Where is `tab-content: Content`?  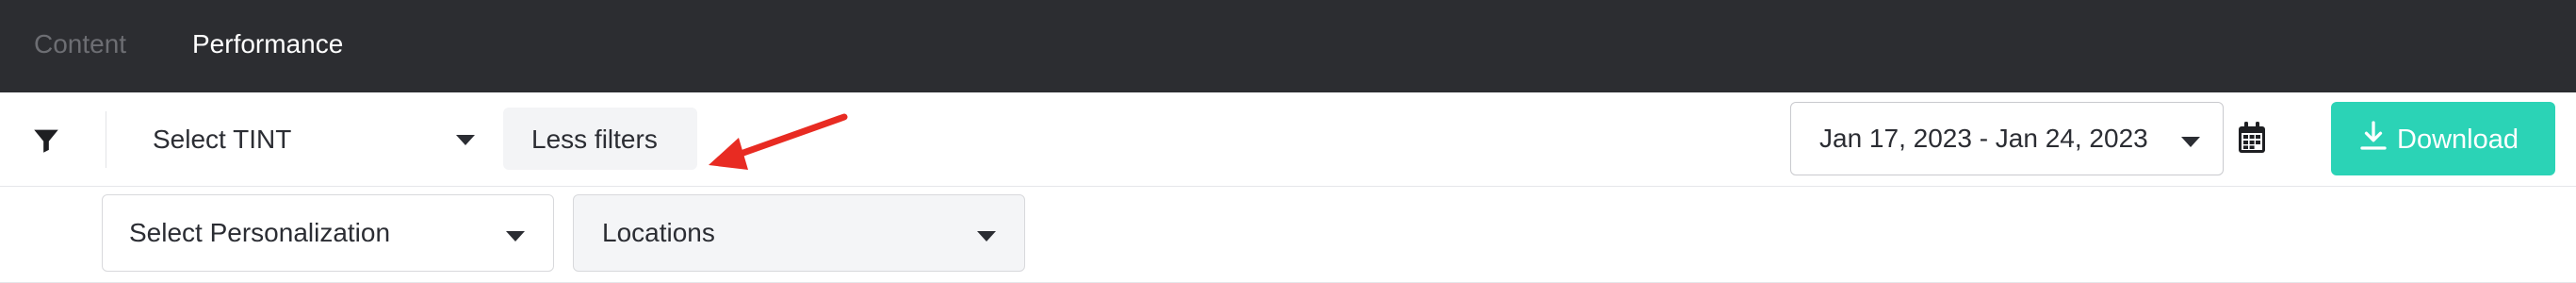 tab-content: Content is located at coordinates (80, 44).